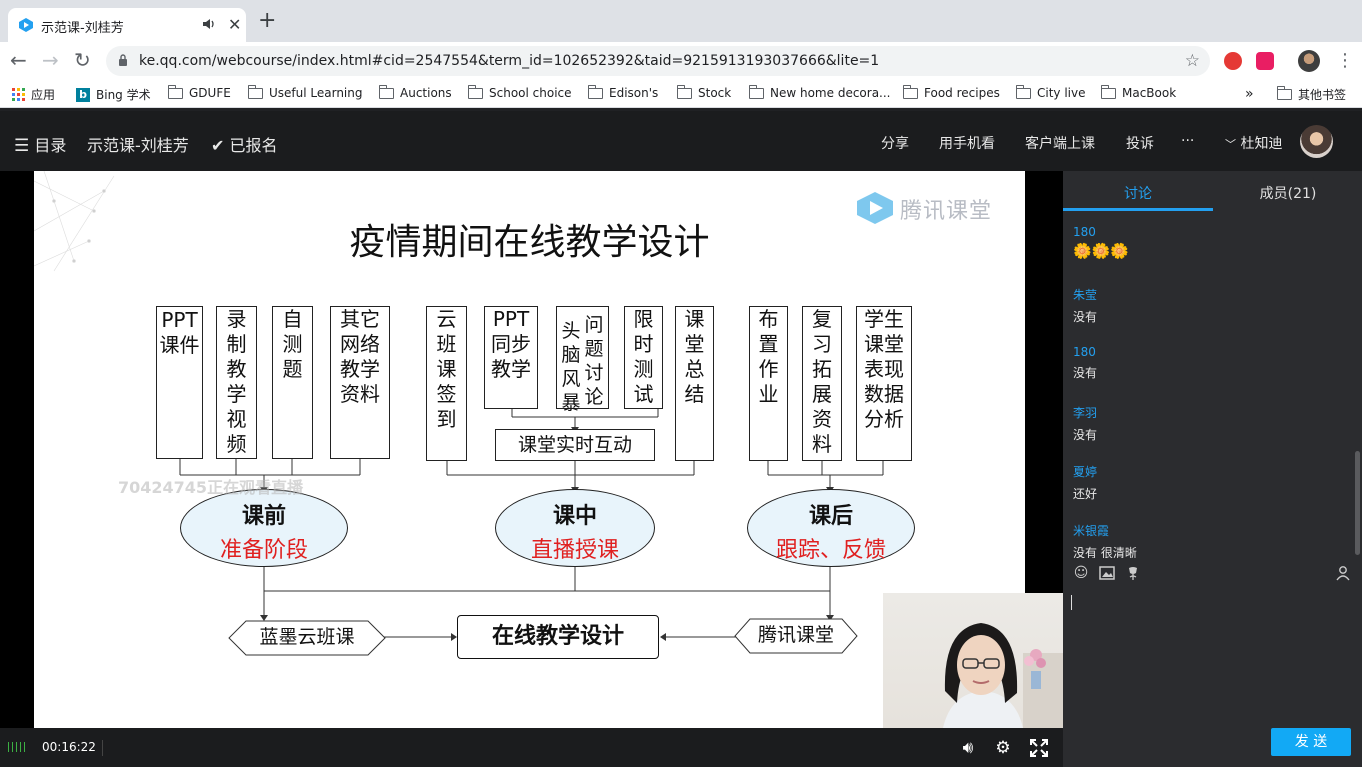  Describe the element at coordinates (1003, 675) in the screenshot. I see `teacher-portrait` at that location.